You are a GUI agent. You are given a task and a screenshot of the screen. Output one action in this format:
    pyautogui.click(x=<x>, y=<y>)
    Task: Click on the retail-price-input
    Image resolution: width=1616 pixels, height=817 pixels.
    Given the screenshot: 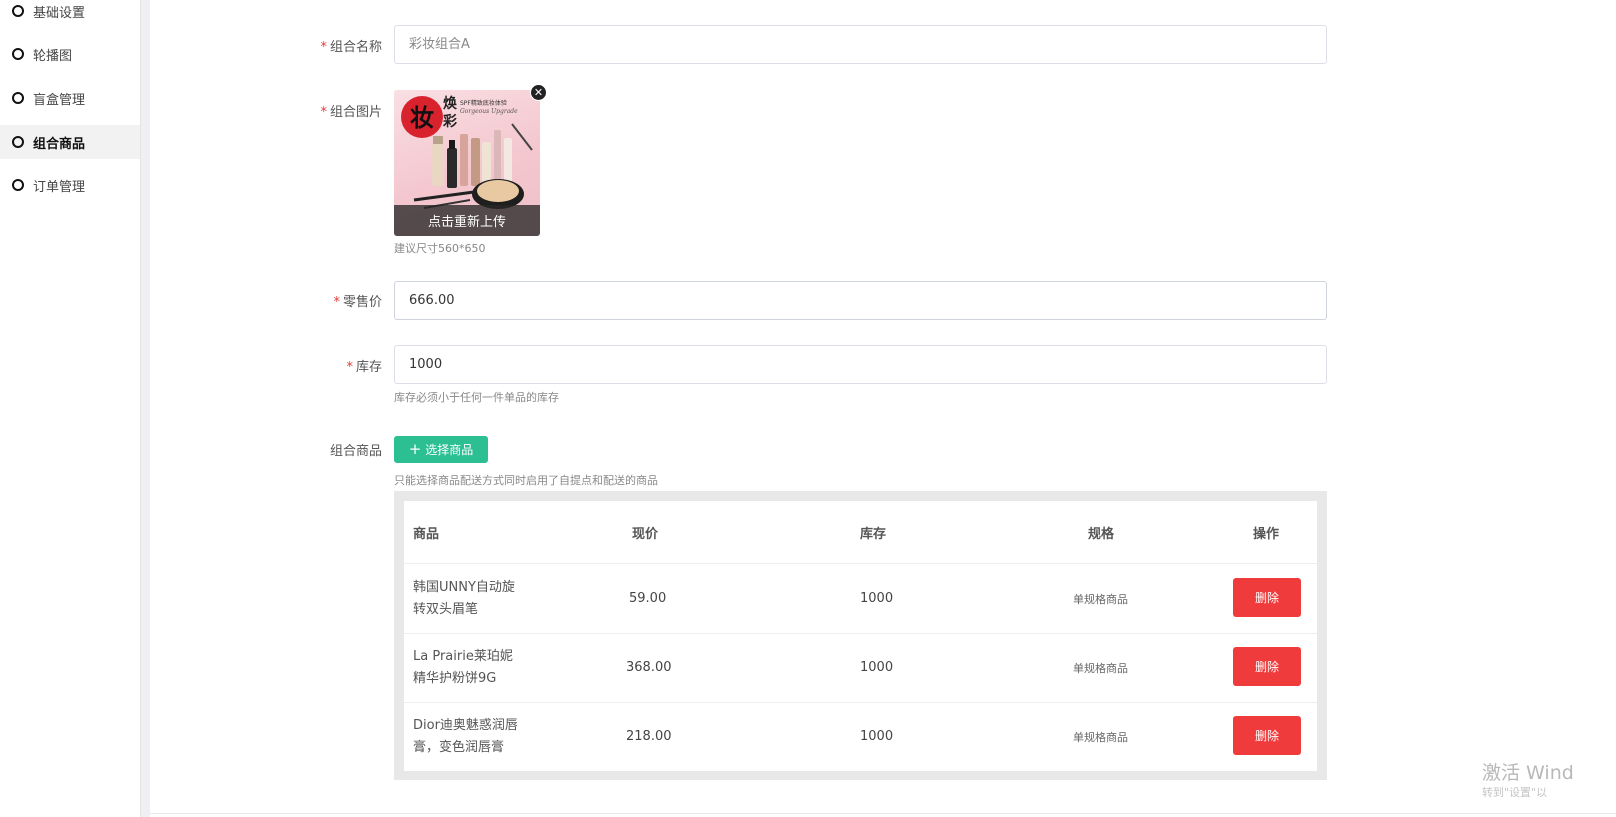 What is the action you would take?
    pyautogui.click(x=860, y=300)
    